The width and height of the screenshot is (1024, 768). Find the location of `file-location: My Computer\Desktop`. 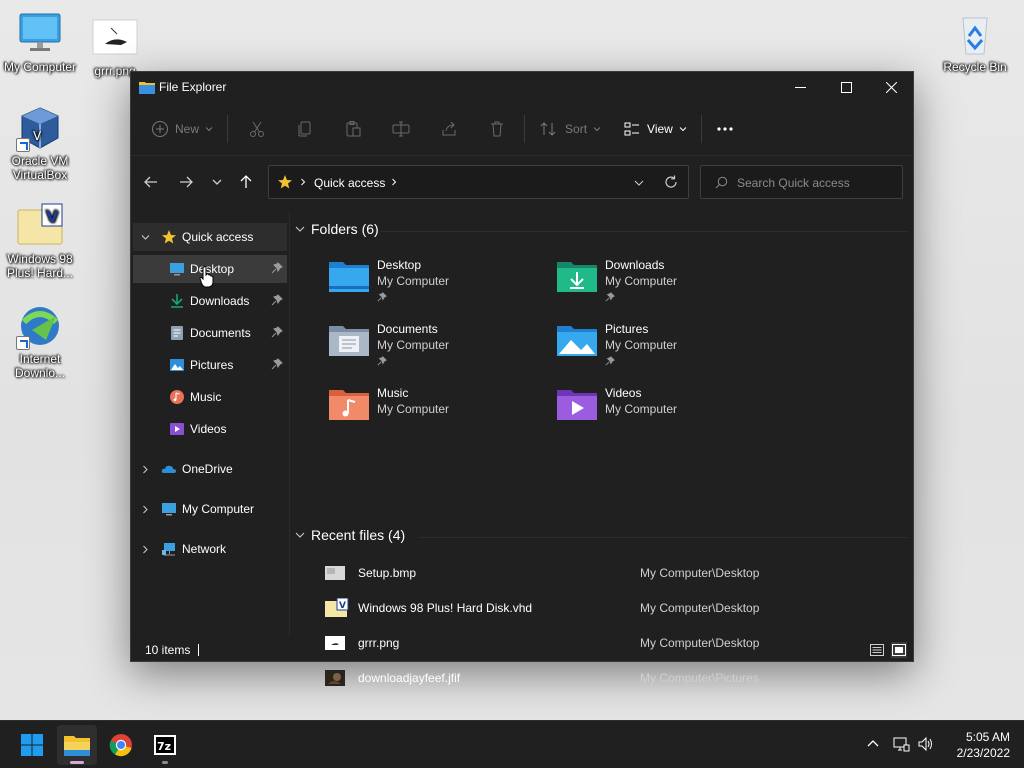

file-location: My Computer\Desktop is located at coordinates (700, 608).